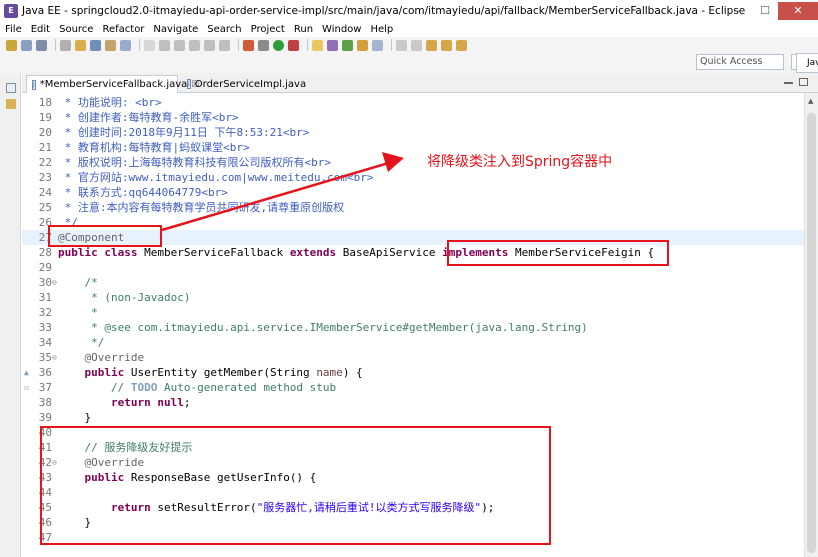  Describe the element at coordinates (413, 132) in the screenshot. I see `code-line: 20 * 创建时间:2018年9月11日 下午8:53:21<br>` at that location.